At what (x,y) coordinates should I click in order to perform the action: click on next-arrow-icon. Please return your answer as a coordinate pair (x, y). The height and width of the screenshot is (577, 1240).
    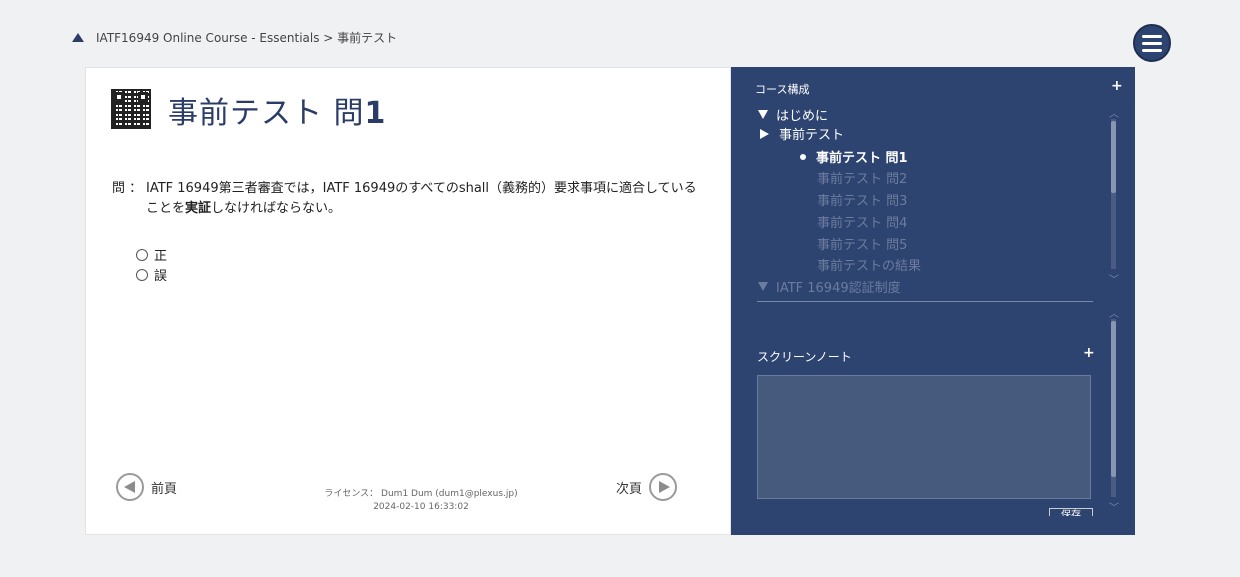
    Looking at the image, I should click on (663, 487).